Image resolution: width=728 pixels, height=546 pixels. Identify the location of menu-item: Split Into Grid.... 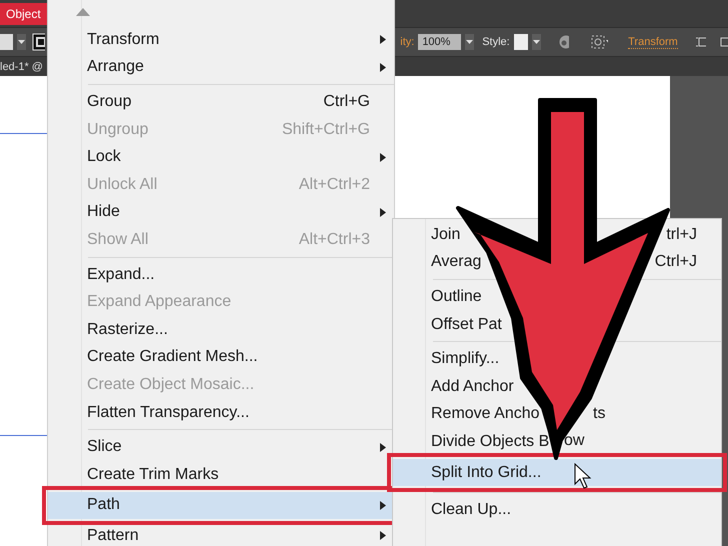
(557, 472).